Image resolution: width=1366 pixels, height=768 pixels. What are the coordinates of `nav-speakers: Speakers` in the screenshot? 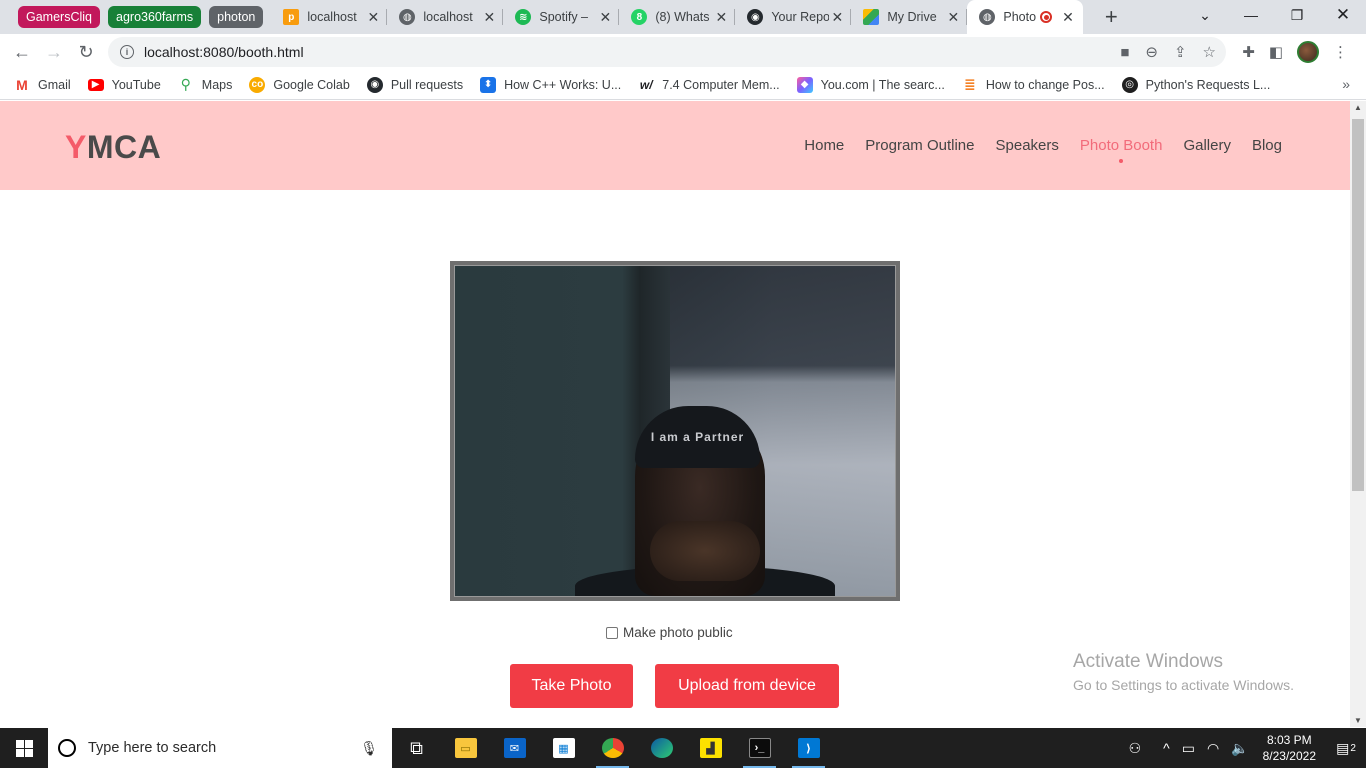 It's located at (1027, 145).